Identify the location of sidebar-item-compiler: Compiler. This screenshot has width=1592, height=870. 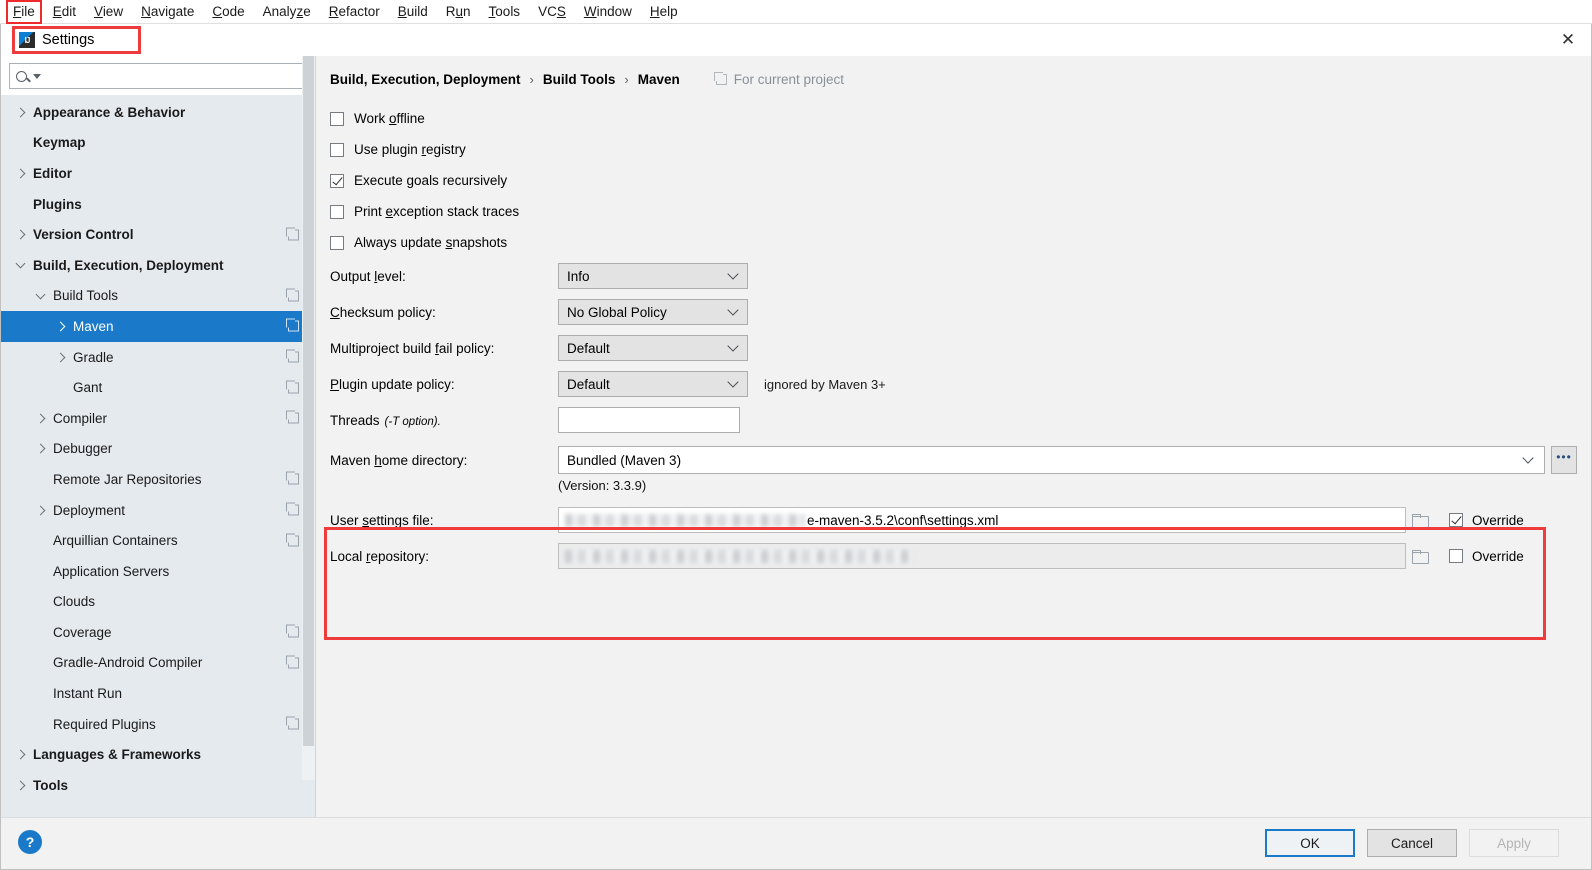
(158, 418).